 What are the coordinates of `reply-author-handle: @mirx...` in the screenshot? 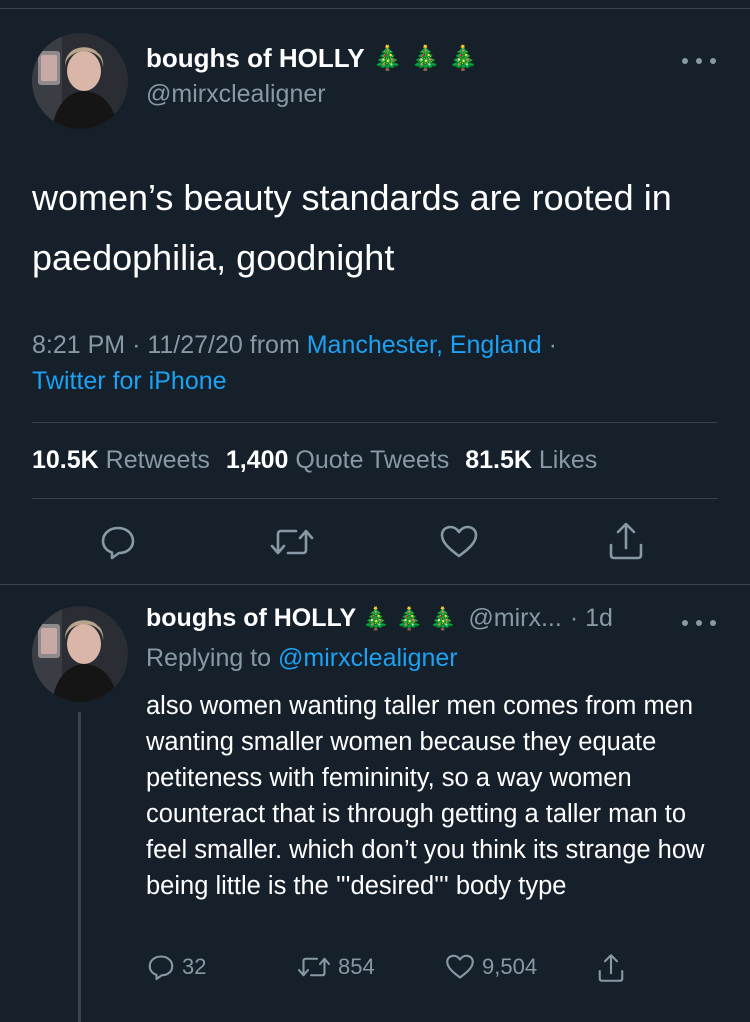 It's located at (514, 618).